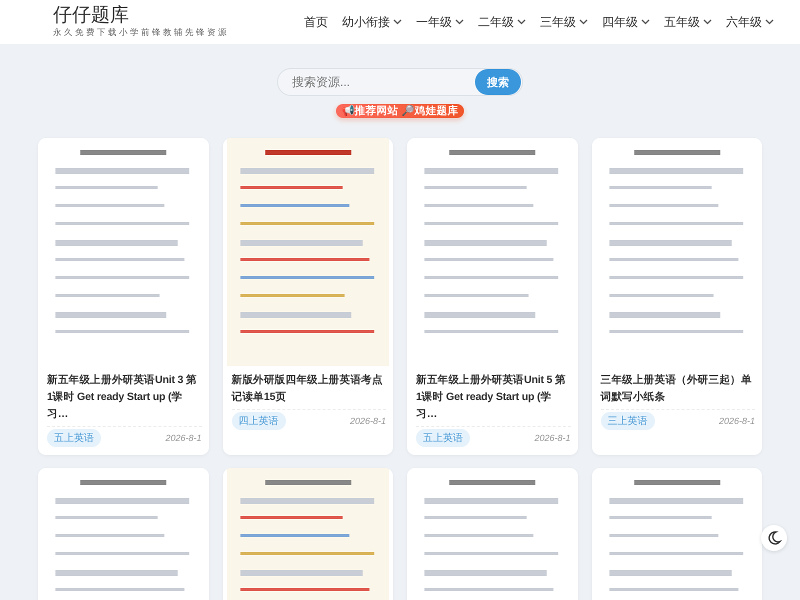 This screenshot has height=600, width=800. I want to click on nav-link: 三年级, so click(564, 22).